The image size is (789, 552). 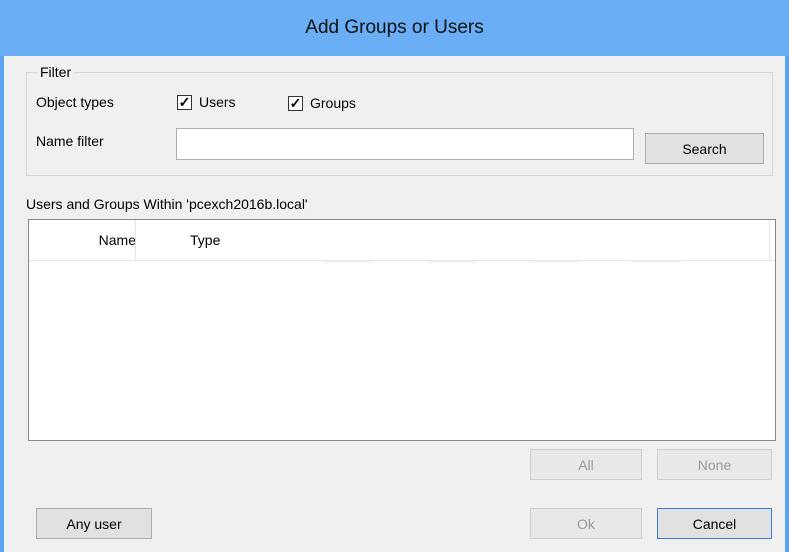 I want to click on any-user-button: Any user, so click(x=94, y=523).